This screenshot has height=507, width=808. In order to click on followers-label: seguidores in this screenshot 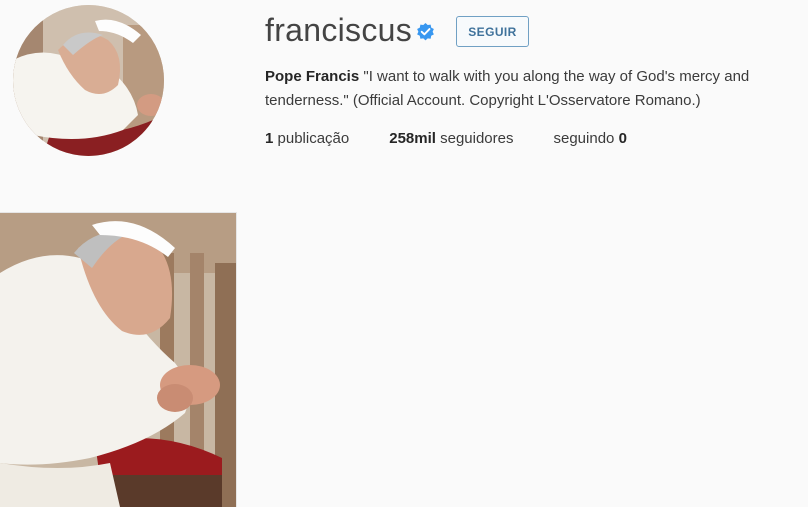, I will do `click(477, 138)`.